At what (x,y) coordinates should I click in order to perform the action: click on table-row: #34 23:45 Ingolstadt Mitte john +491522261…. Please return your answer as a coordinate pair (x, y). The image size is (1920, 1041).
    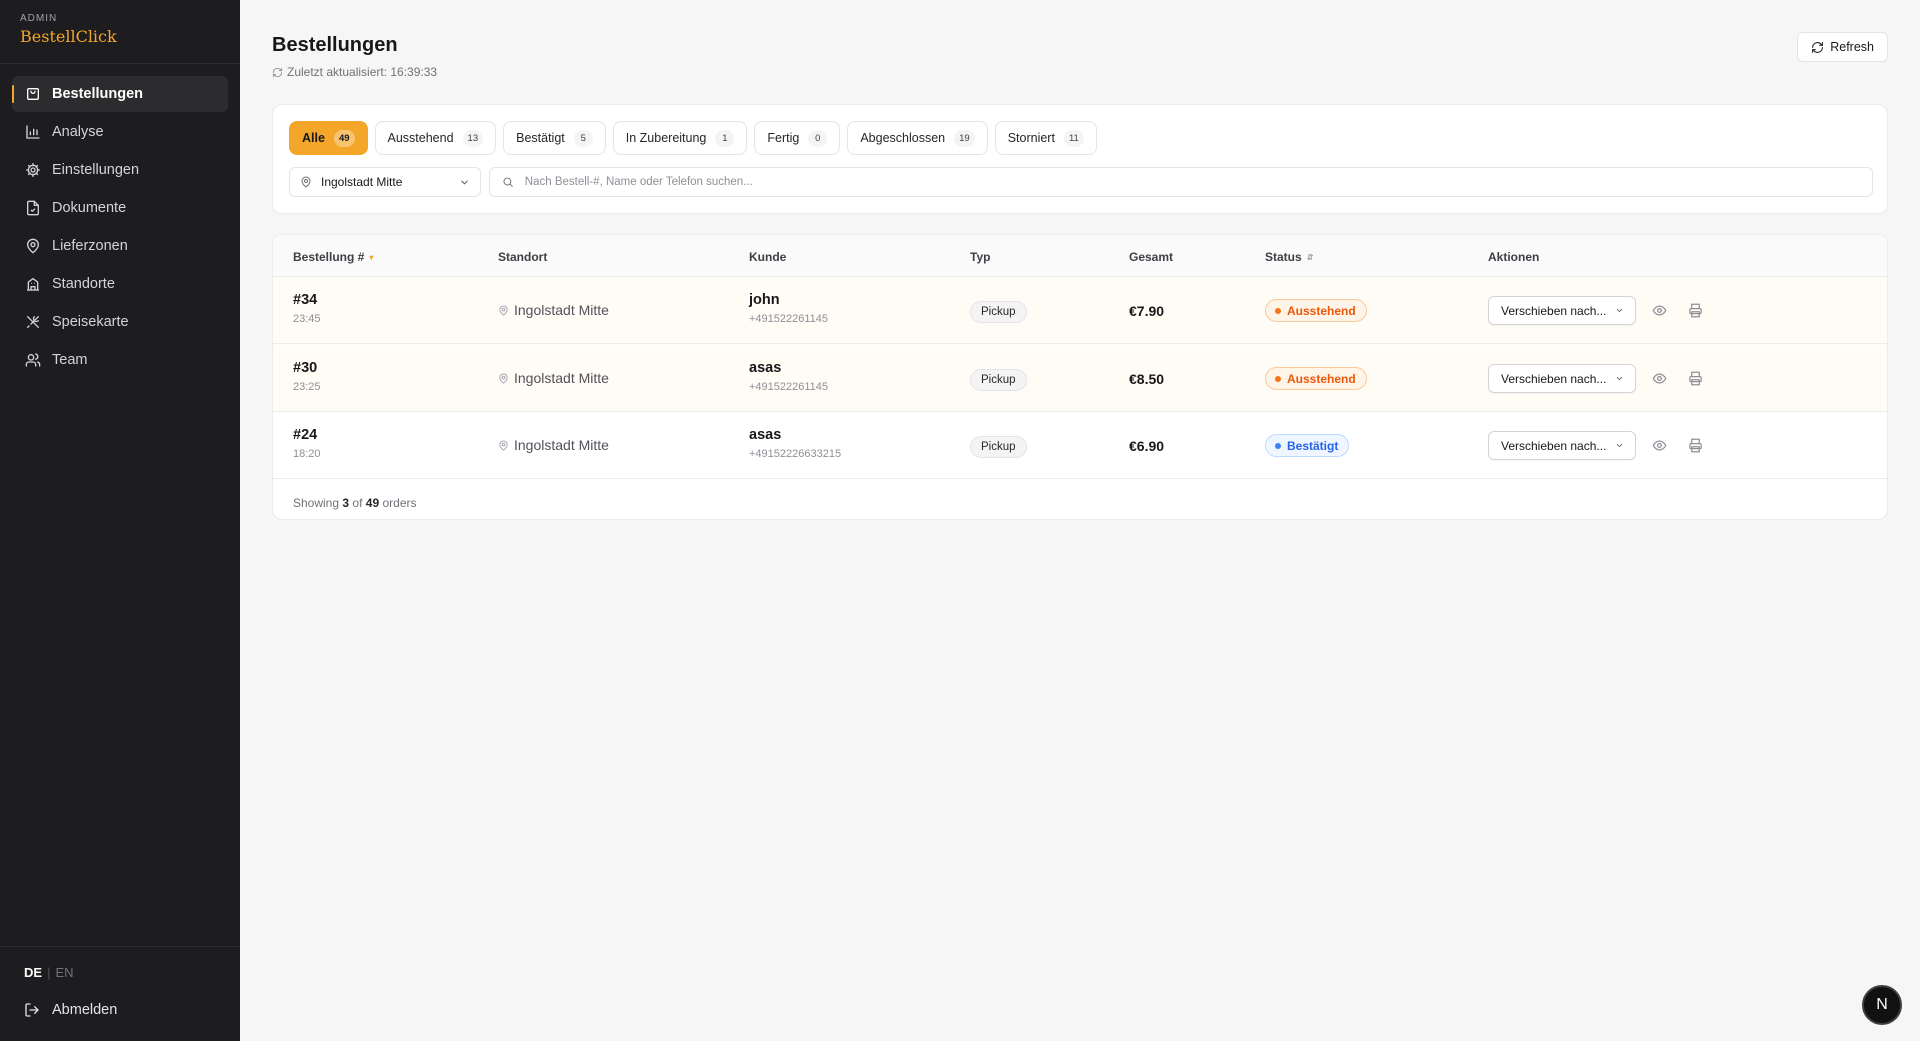
    Looking at the image, I should click on (1080, 310).